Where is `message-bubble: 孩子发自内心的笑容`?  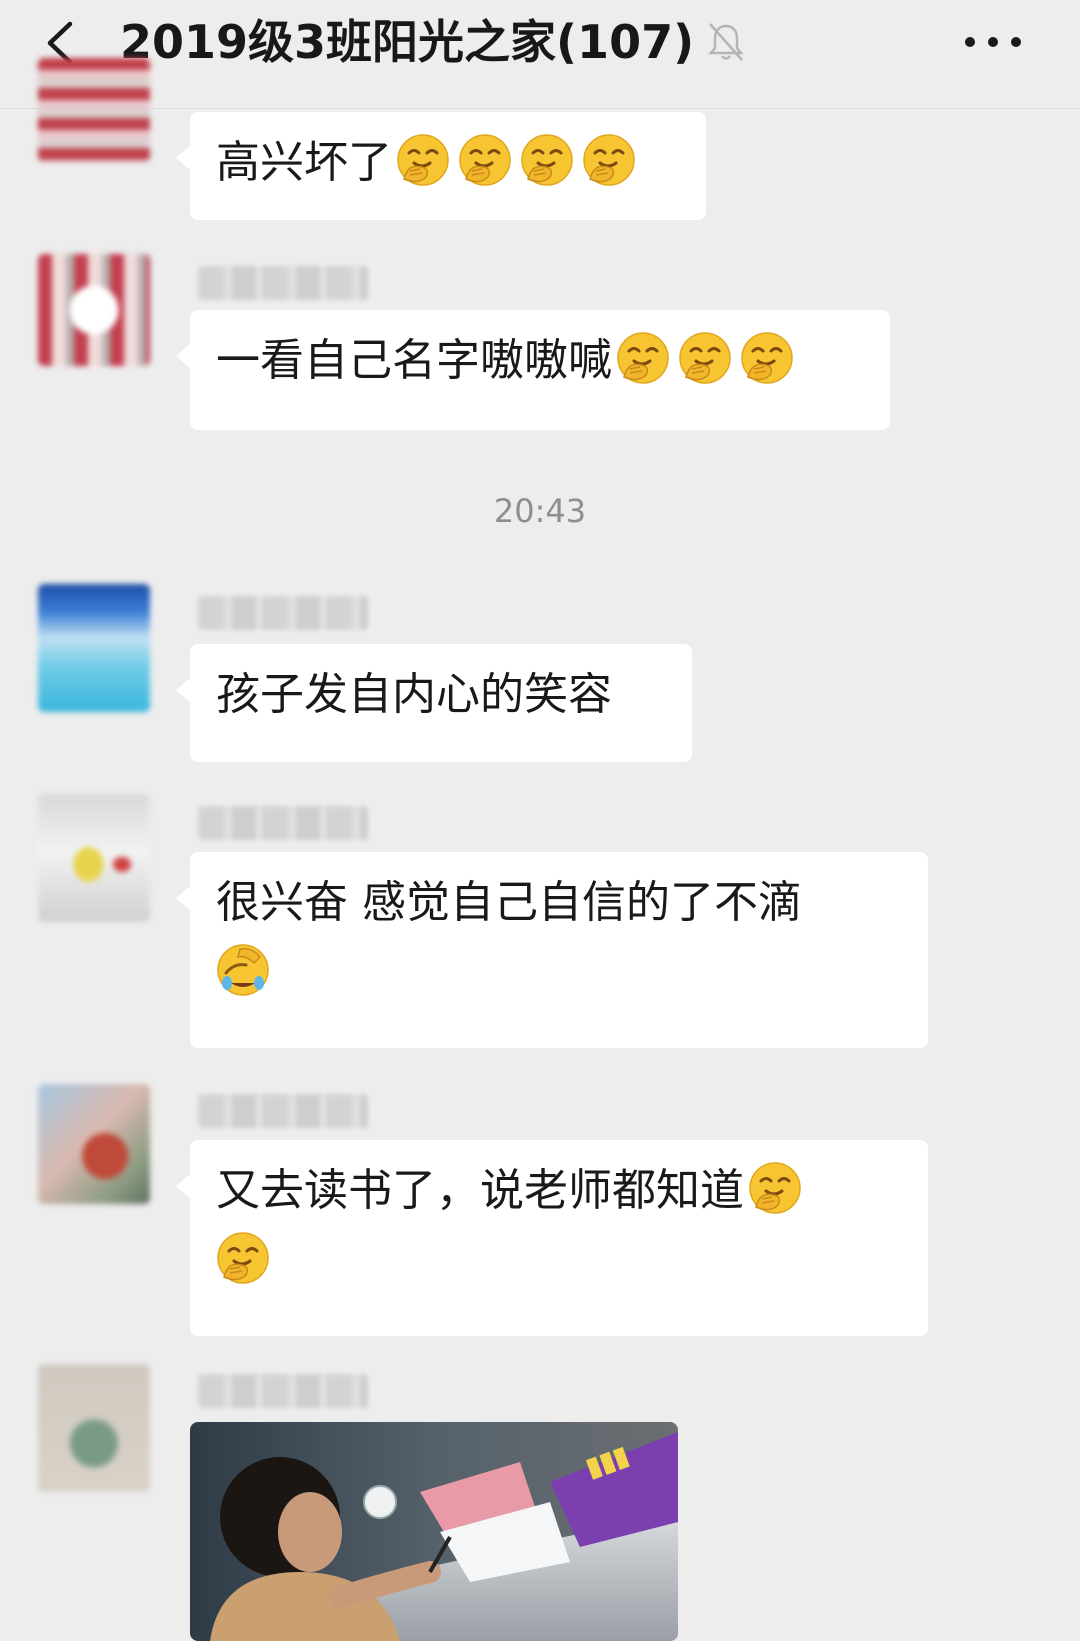 message-bubble: 孩子发自内心的笑容 is located at coordinates (434, 703).